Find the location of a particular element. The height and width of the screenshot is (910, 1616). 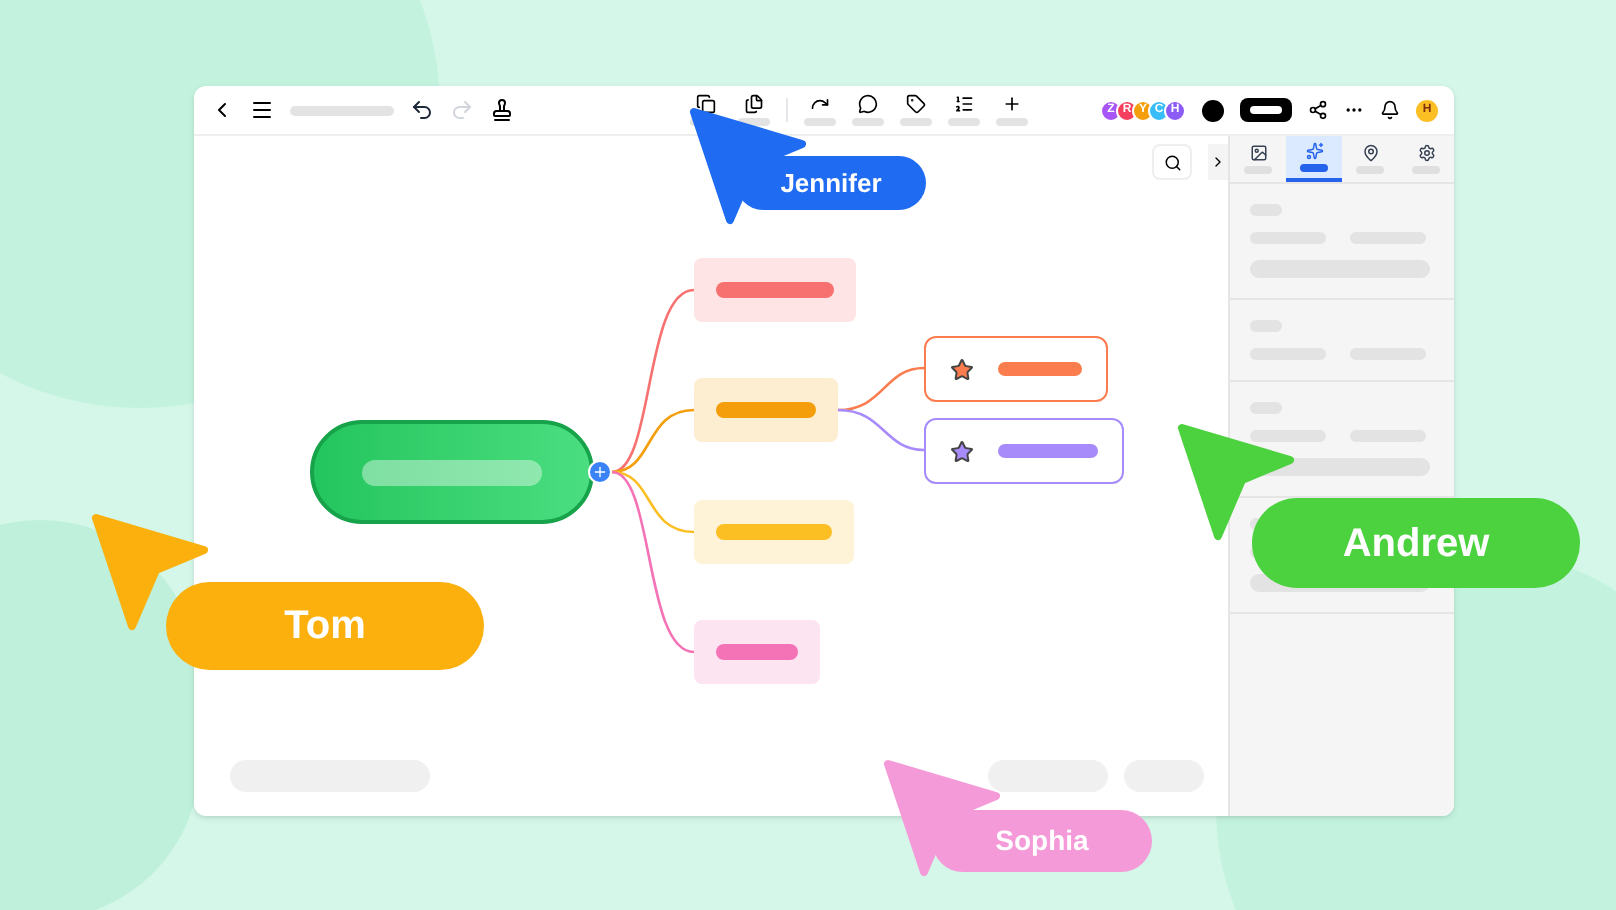

undo-icon is located at coordinates (422, 110).